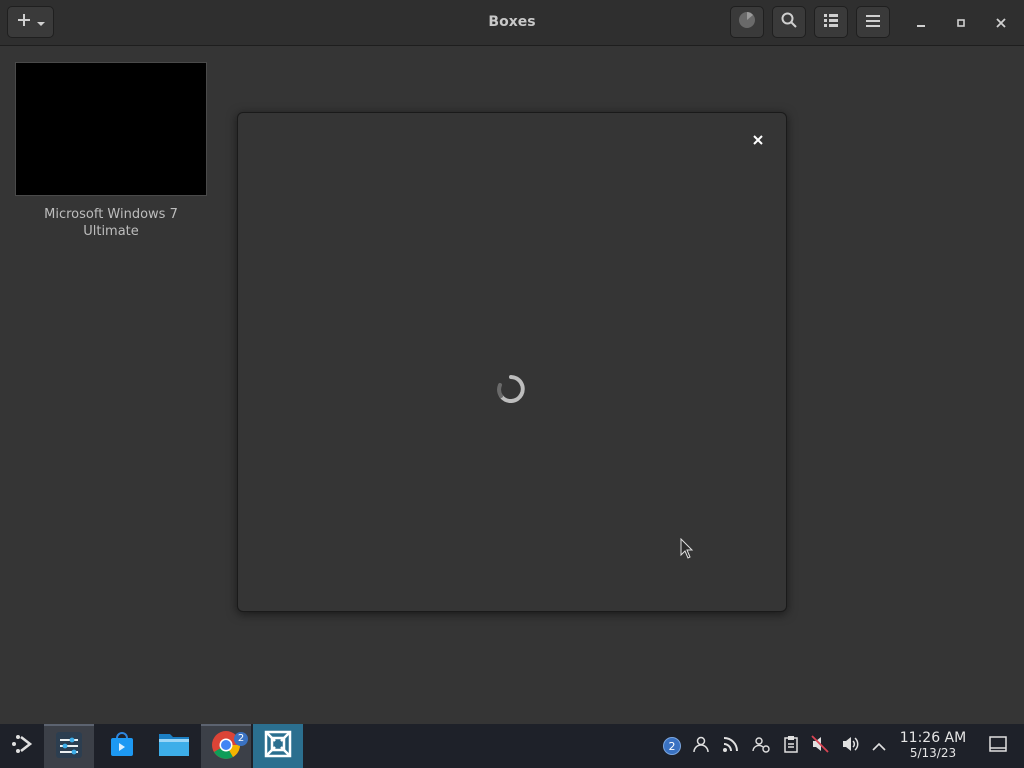  I want to click on boxes-icon, so click(278, 746).